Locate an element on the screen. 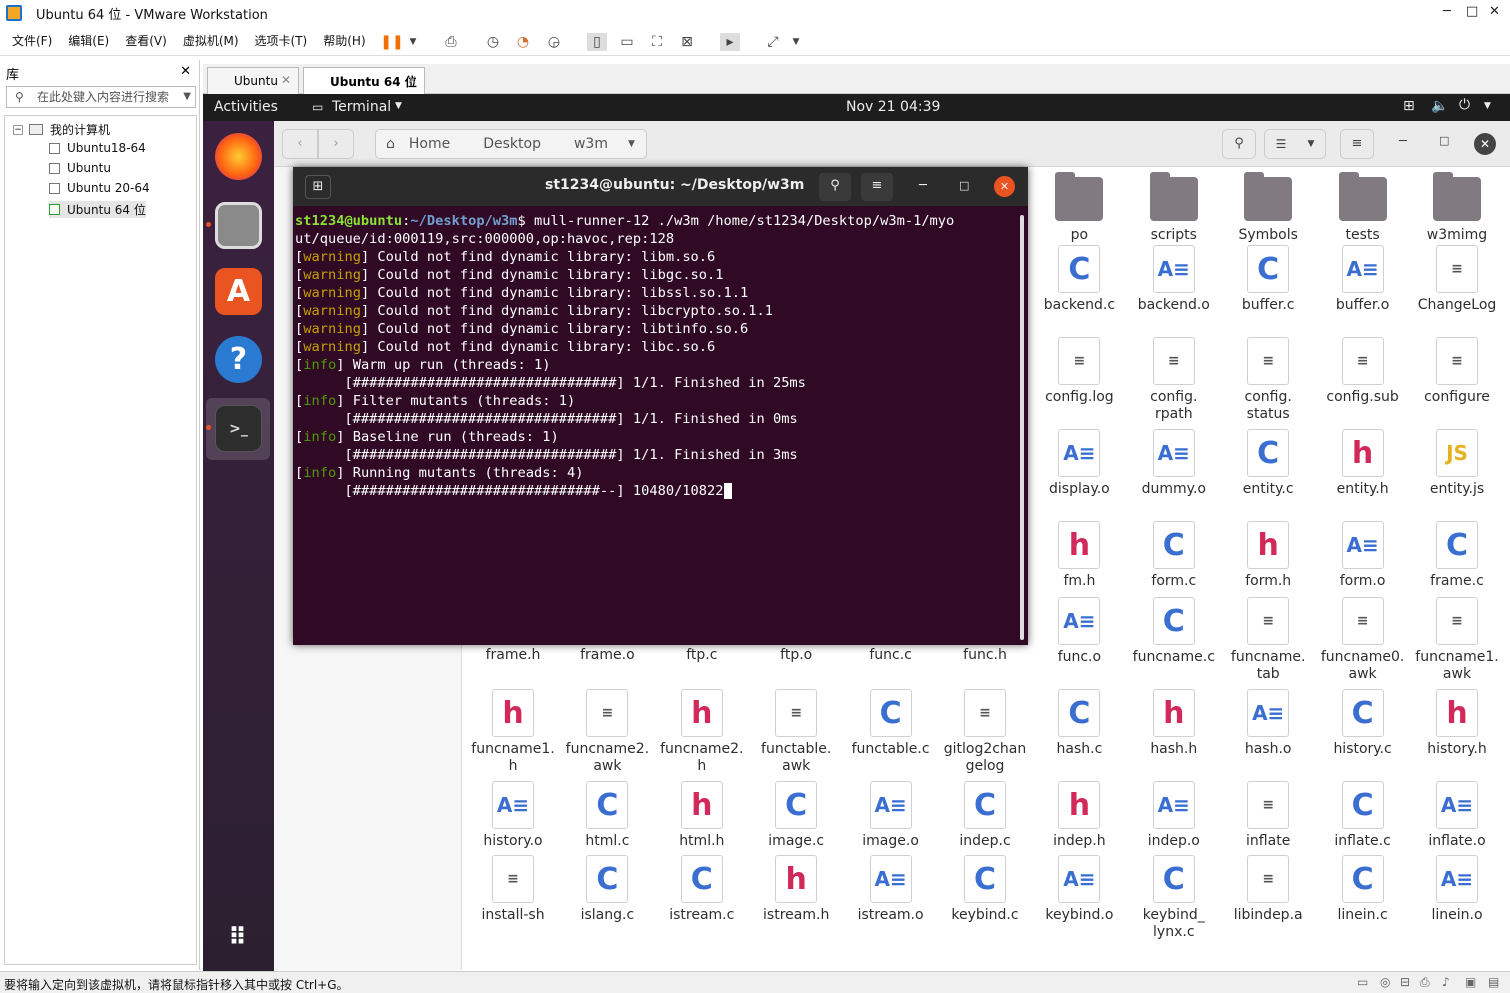 This screenshot has height=993, width=1510. file-item: A≡ hash.o is located at coordinates (1268, 723).